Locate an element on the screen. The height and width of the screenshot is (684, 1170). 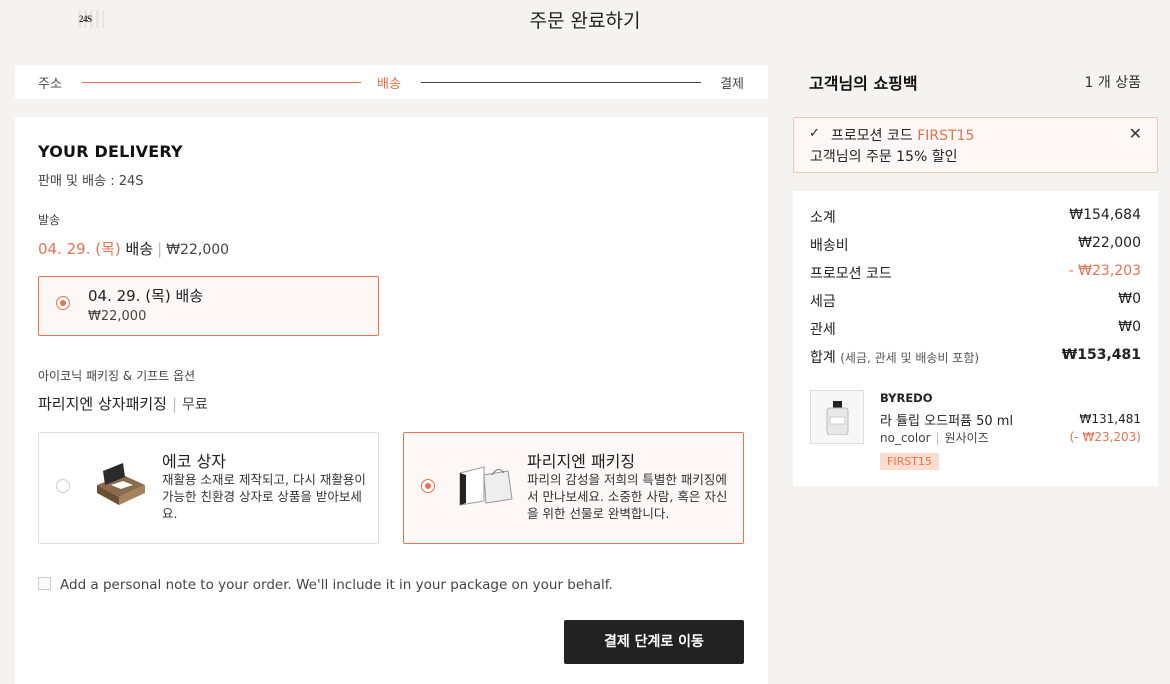
eco-radio is located at coordinates (63, 486).